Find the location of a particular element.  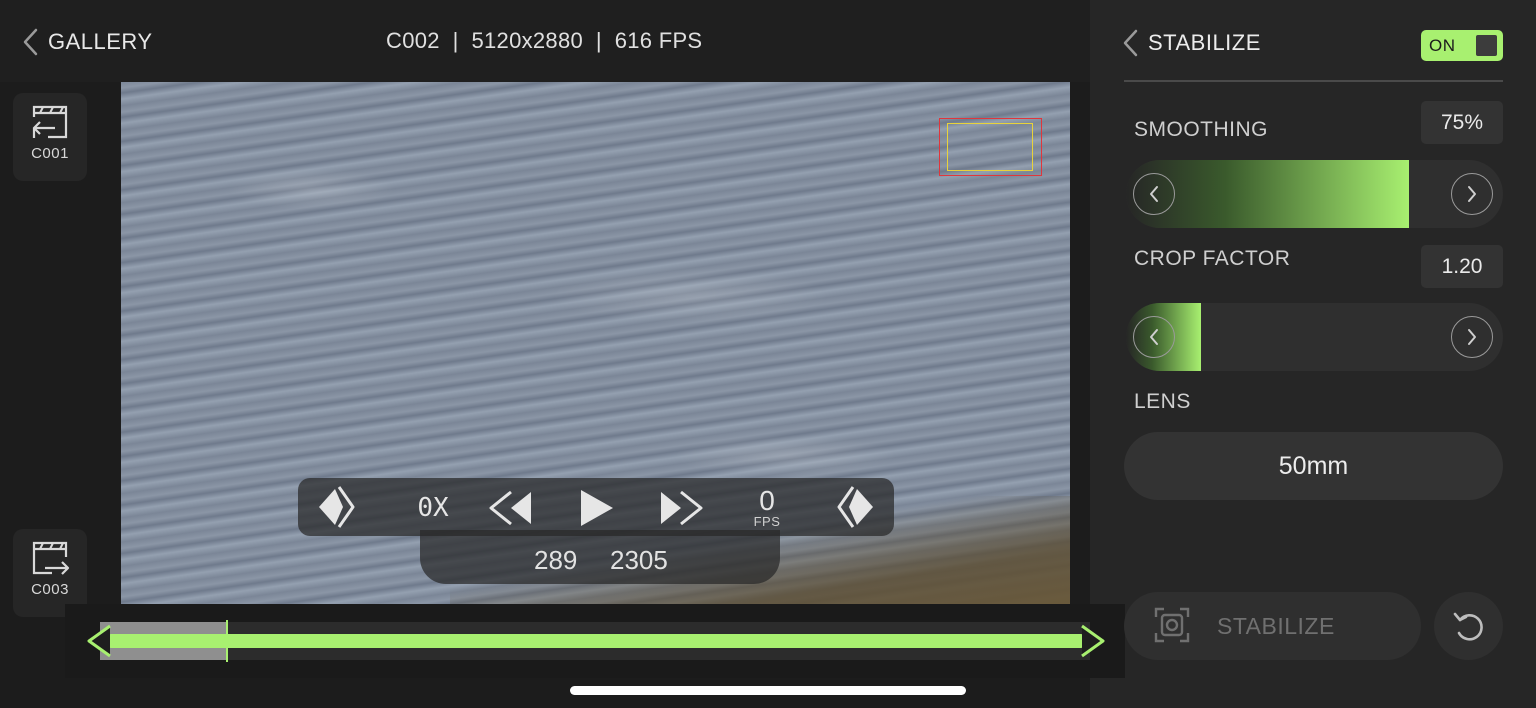

rewind-icon is located at coordinates (510, 508).